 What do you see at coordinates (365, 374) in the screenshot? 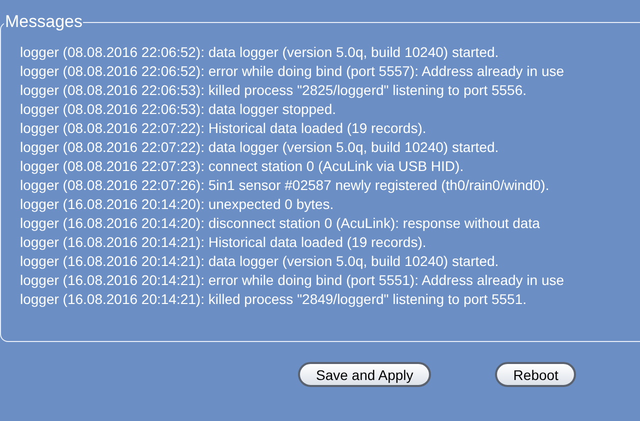
I see `save-apply-button: Save and Apply` at bounding box center [365, 374].